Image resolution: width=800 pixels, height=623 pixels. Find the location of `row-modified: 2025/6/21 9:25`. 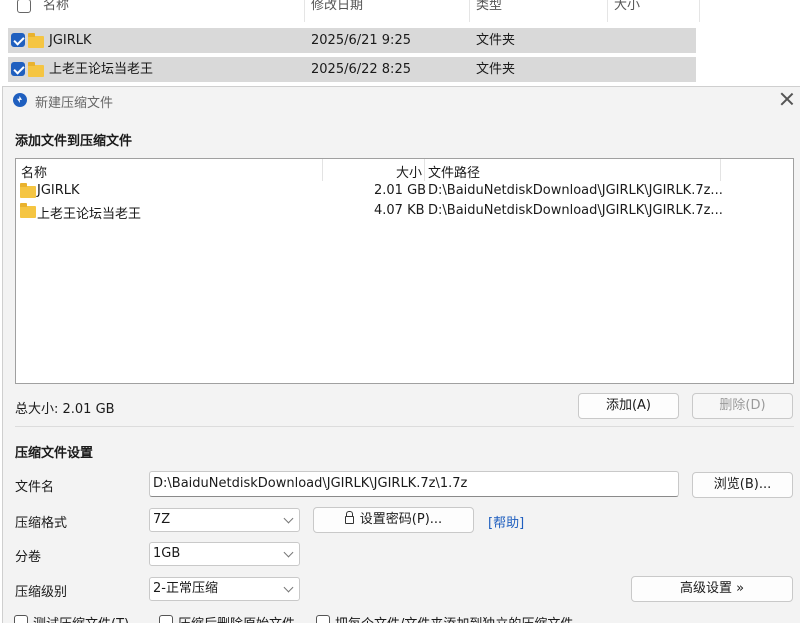

row-modified: 2025/6/21 9:25 is located at coordinates (361, 40).